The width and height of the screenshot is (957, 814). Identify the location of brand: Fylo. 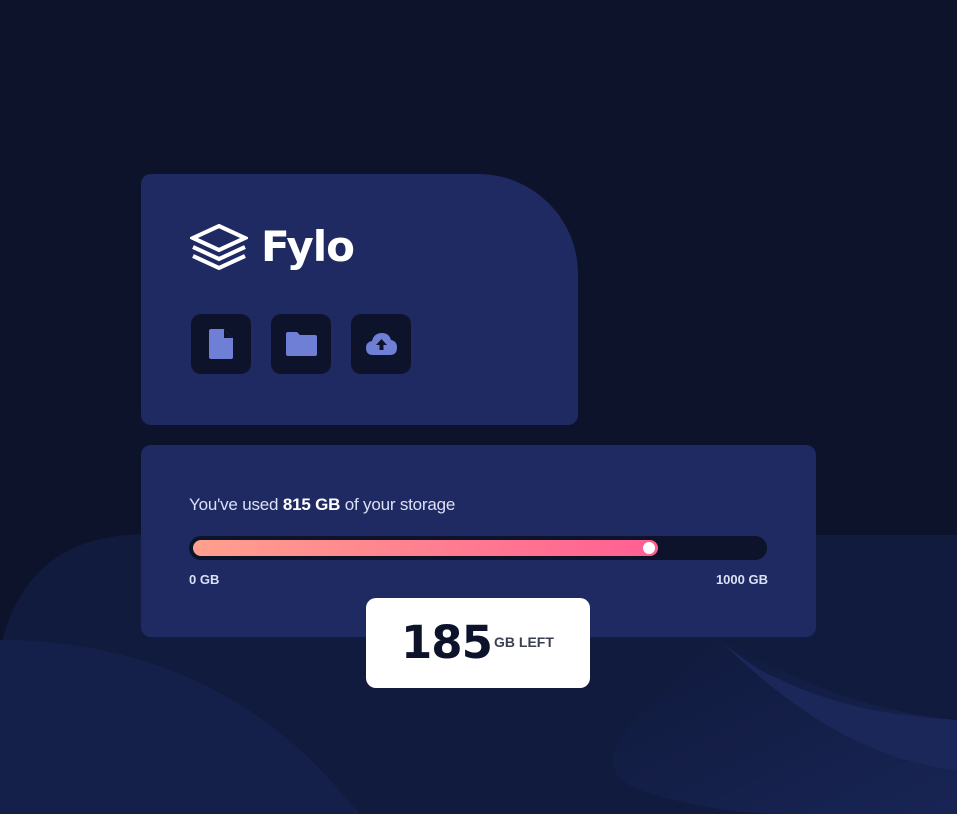
(272, 246).